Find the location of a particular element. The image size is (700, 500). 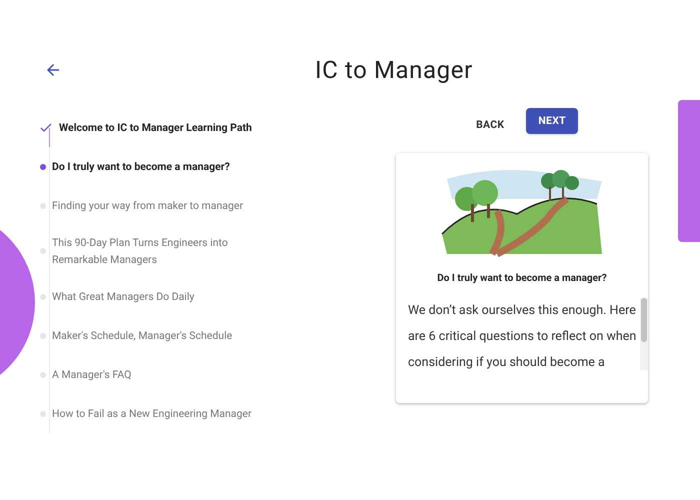

scrollbar is located at coordinates (644, 334).